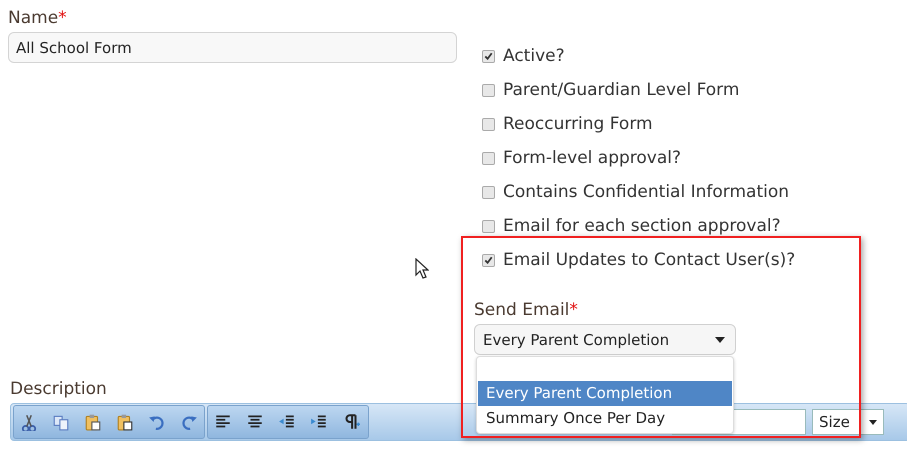  I want to click on field-label: Name*, so click(38, 18).